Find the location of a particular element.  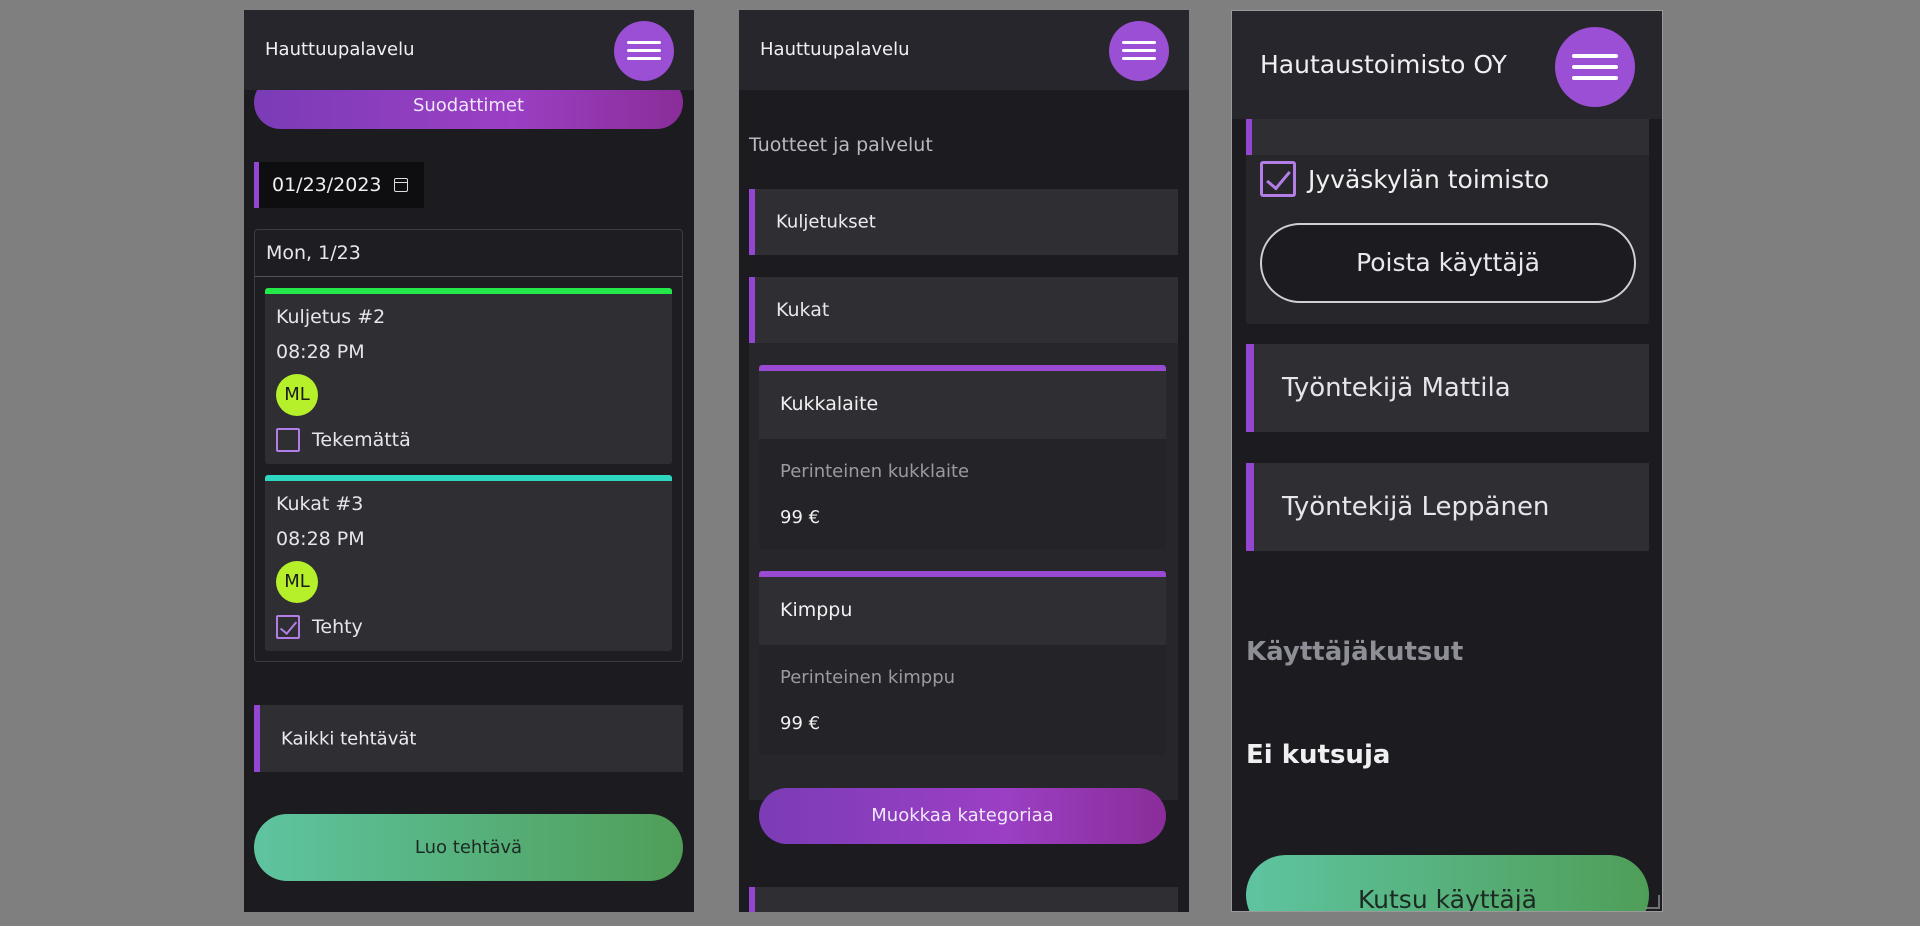

day-header: Mon, 1/23 is located at coordinates (468, 253).